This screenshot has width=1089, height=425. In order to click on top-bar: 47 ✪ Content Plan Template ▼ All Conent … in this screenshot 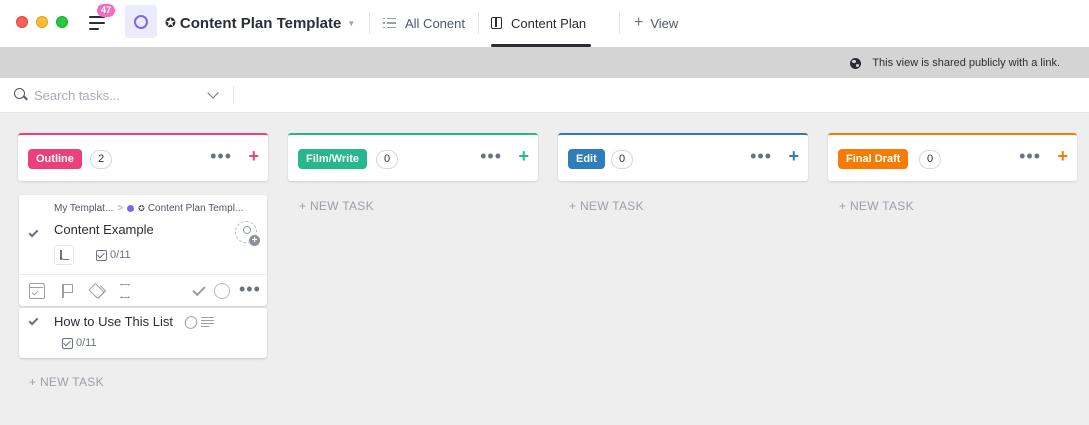, I will do `click(544, 23)`.